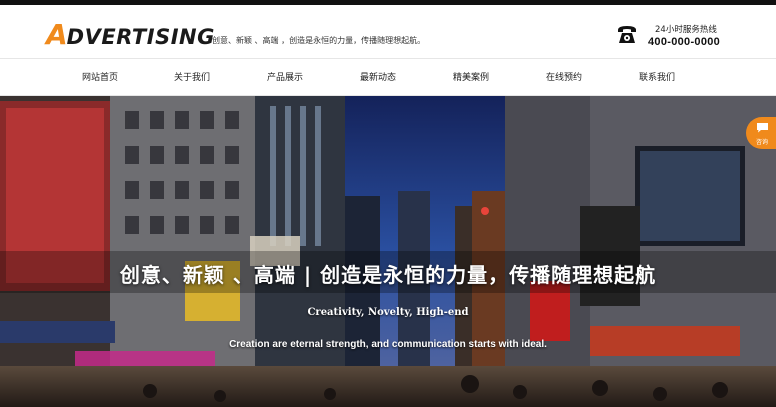 The image size is (776, 407). Describe the element at coordinates (564, 78) in the screenshot. I see `nav-item-booking: 在线预约` at that location.